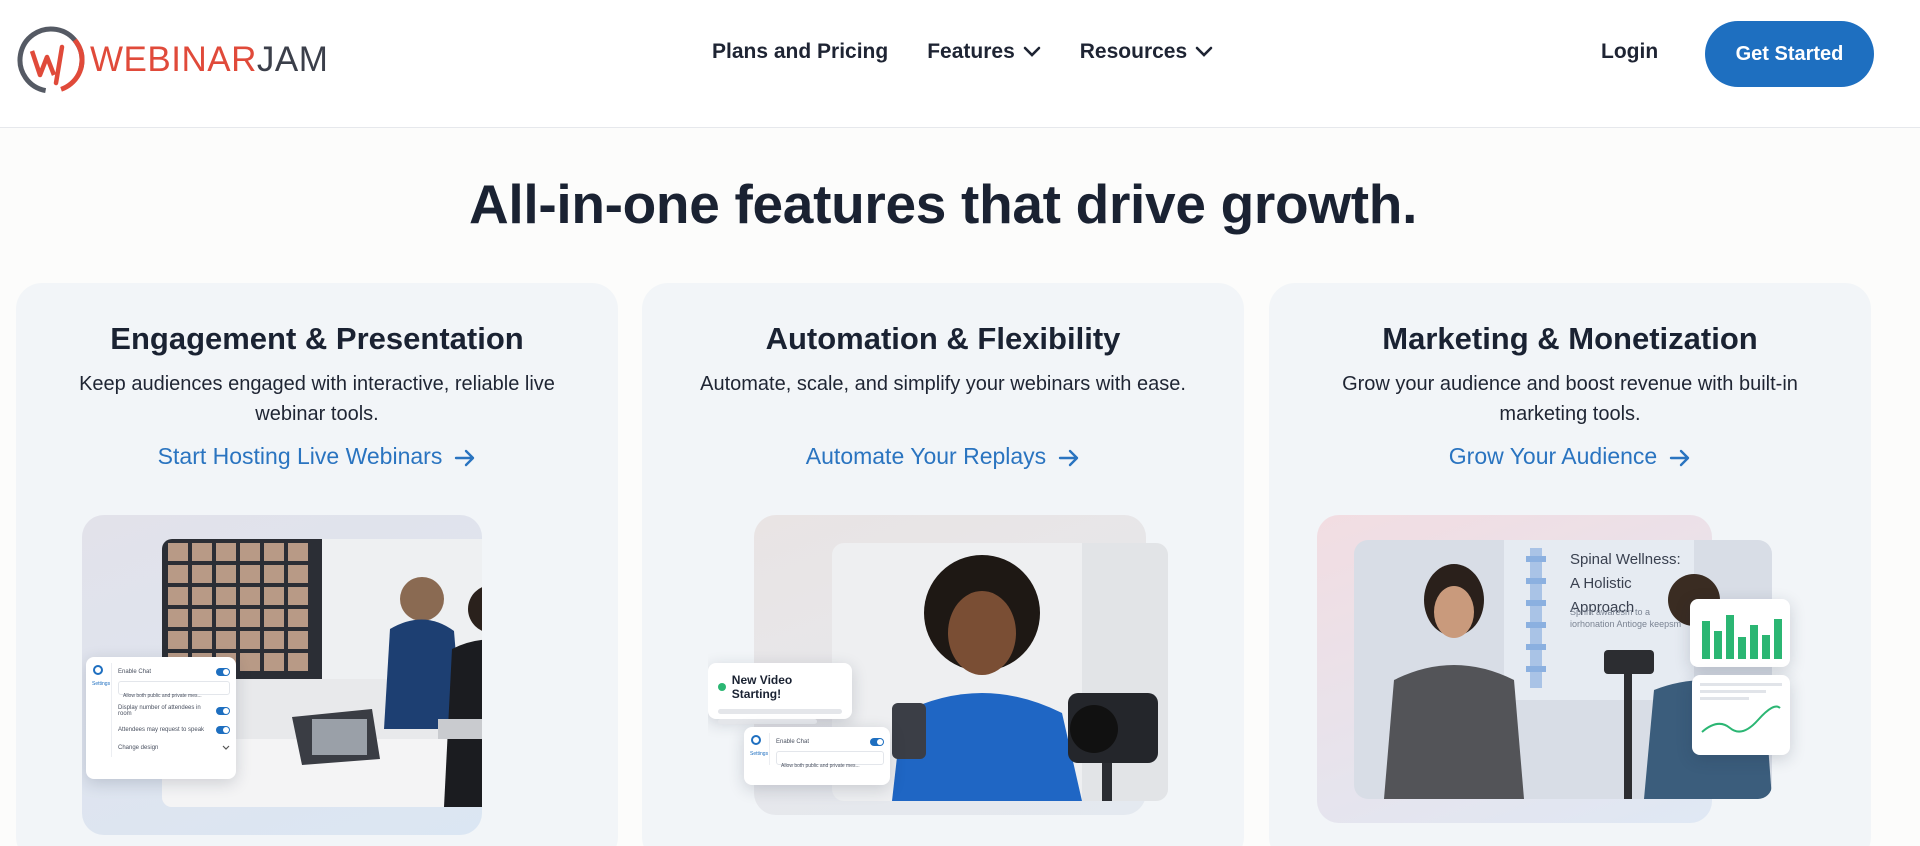  What do you see at coordinates (51, 60) in the screenshot?
I see `webinarjam-logo-icon` at bounding box center [51, 60].